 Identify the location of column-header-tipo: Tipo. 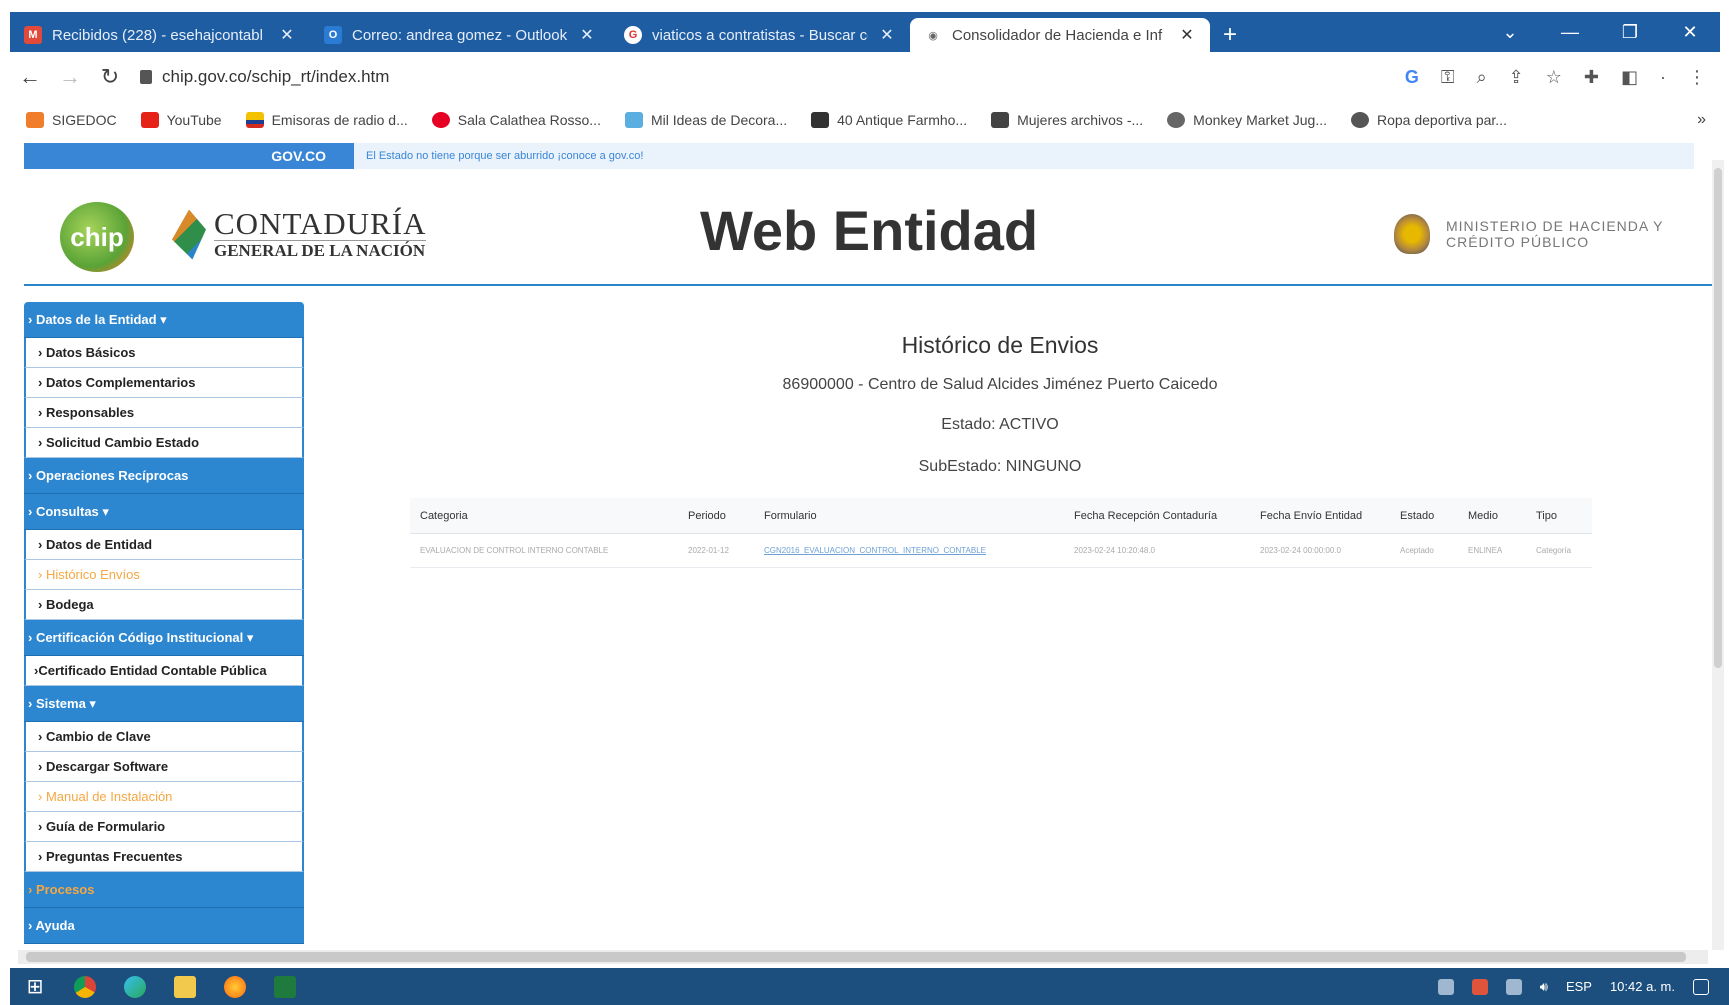
(1559, 516).